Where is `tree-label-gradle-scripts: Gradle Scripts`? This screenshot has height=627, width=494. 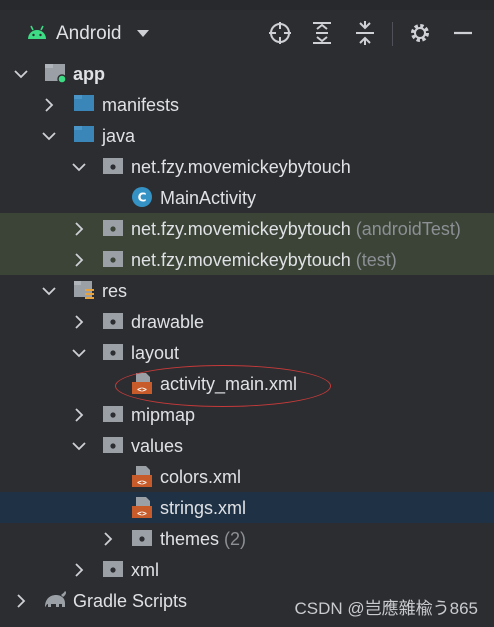 tree-label-gradle-scripts: Gradle Scripts is located at coordinates (130, 600).